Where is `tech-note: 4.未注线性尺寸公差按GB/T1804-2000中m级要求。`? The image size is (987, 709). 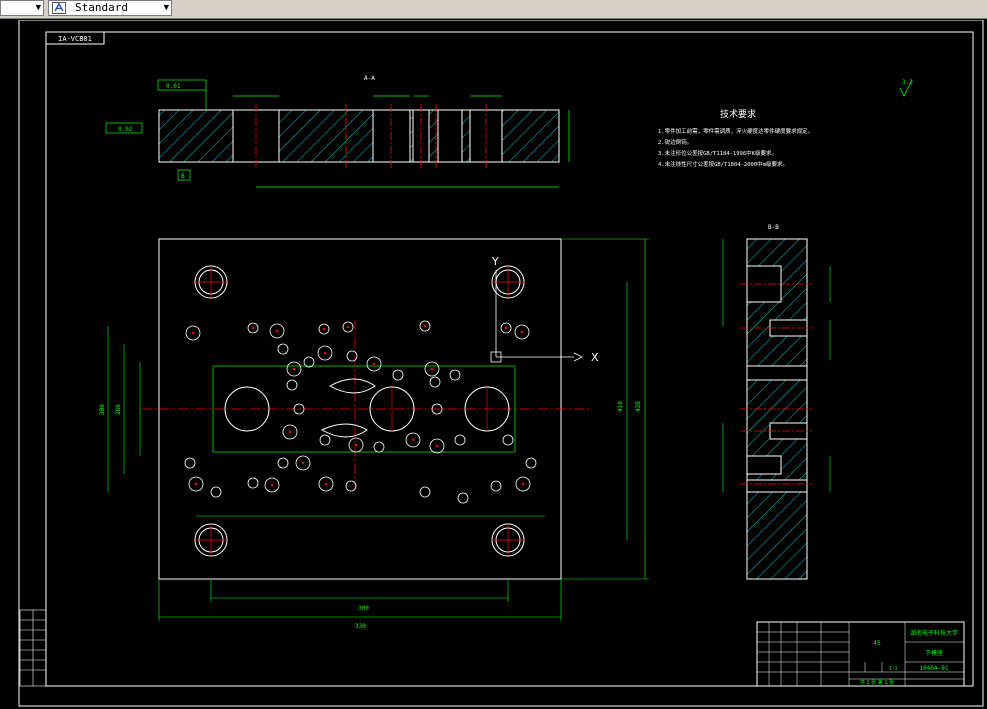 tech-note: 4.未注线性尺寸公差按GB/T1804-2000中m级要求。 is located at coordinates (723, 164).